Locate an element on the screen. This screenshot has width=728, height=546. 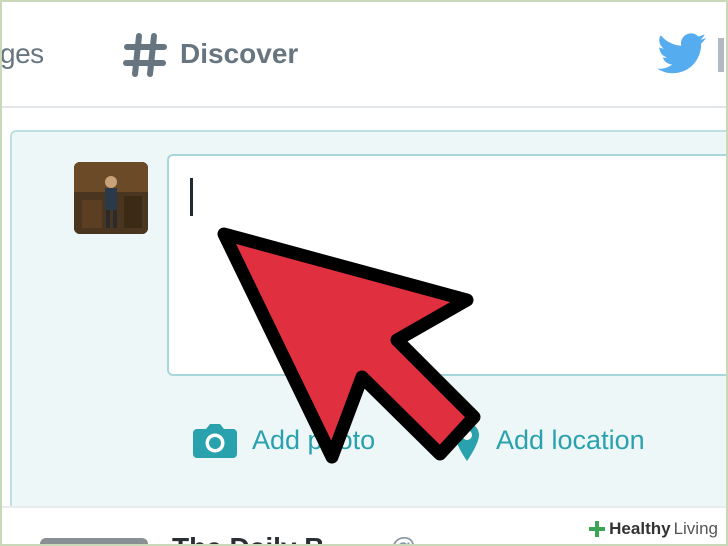
camera-icon is located at coordinates (215, 441).